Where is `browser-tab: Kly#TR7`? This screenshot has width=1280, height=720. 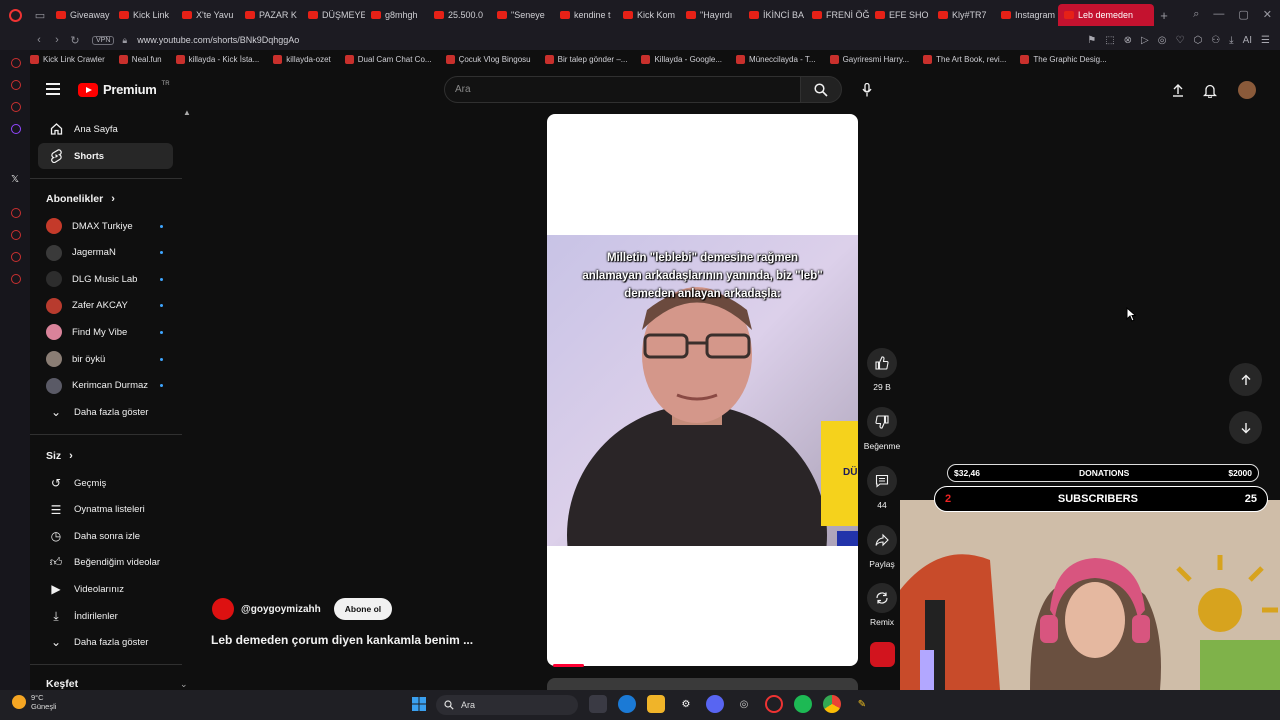 browser-tab: Kly#TR7 is located at coordinates (963, 15).